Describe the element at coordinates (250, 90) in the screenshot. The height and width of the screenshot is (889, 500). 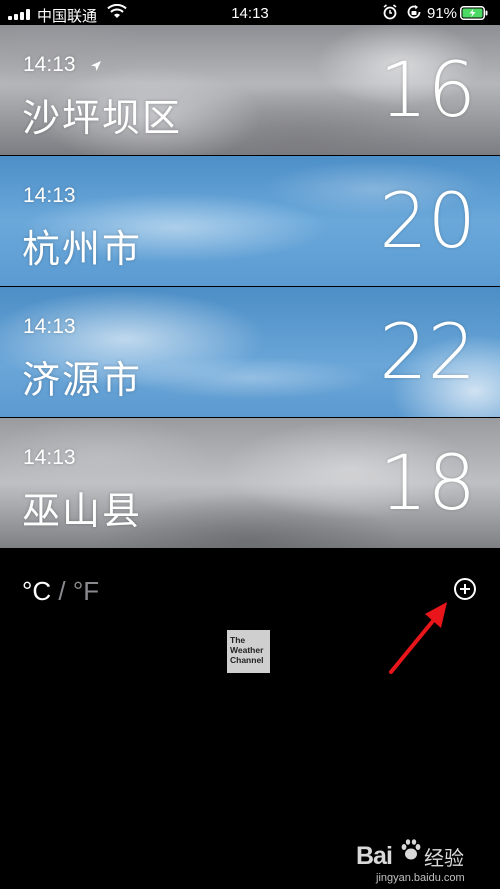
I see `city-row-shapingba: 14:13 沙坪坝区 16` at that location.